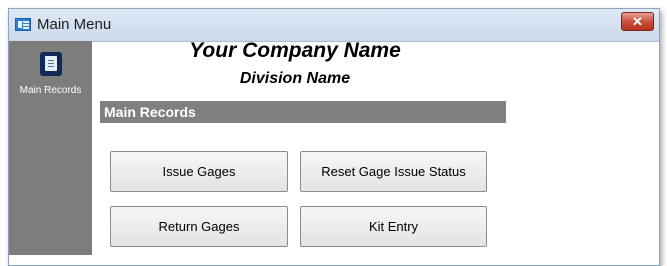  What do you see at coordinates (23, 24) in the screenshot?
I see `form-icon` at bounding box center [23, 24].